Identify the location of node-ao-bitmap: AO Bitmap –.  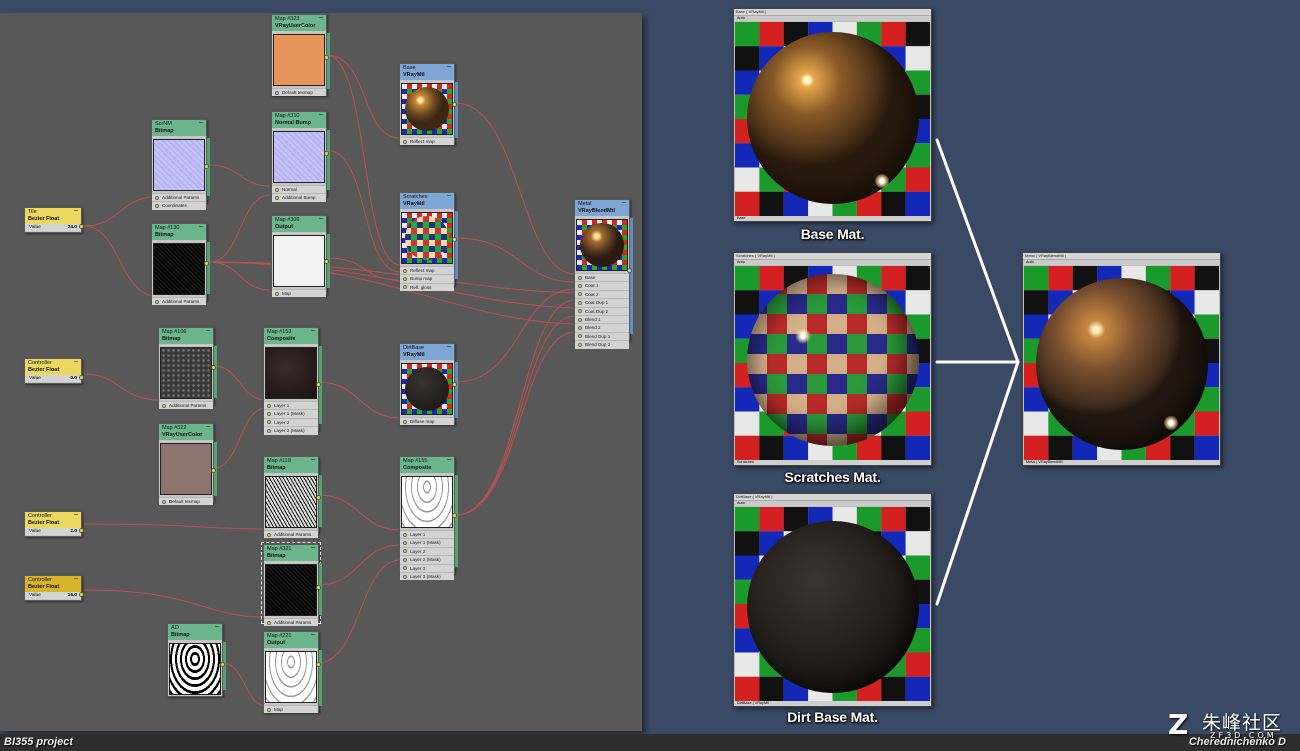
(196, 660).